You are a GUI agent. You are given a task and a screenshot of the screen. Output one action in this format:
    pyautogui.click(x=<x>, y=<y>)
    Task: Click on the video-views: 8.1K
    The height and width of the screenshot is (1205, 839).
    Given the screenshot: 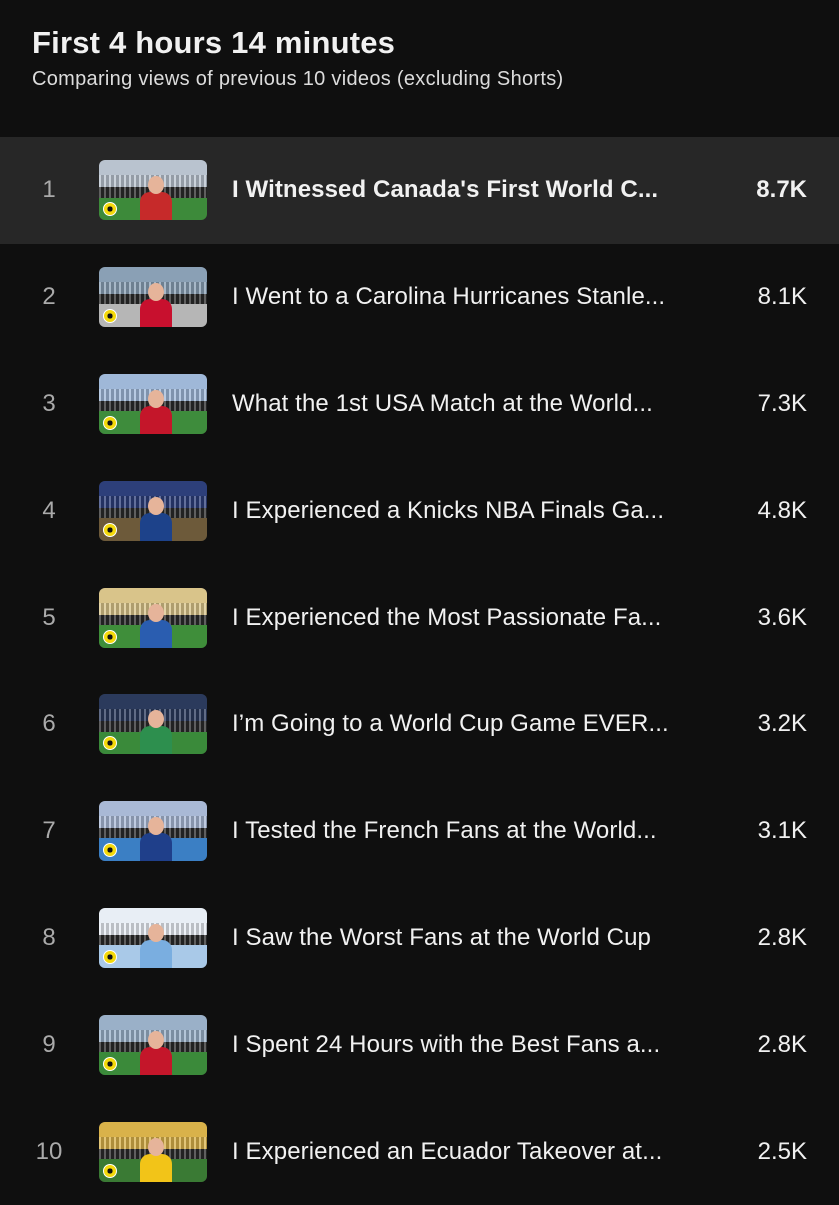 What is the action you would take?
    pyautogui.click(x=782, y=297)
    